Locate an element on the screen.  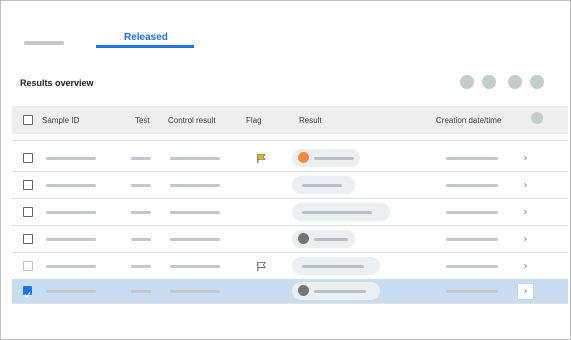
flag-outline-icon is located at coordinates (261, 266).